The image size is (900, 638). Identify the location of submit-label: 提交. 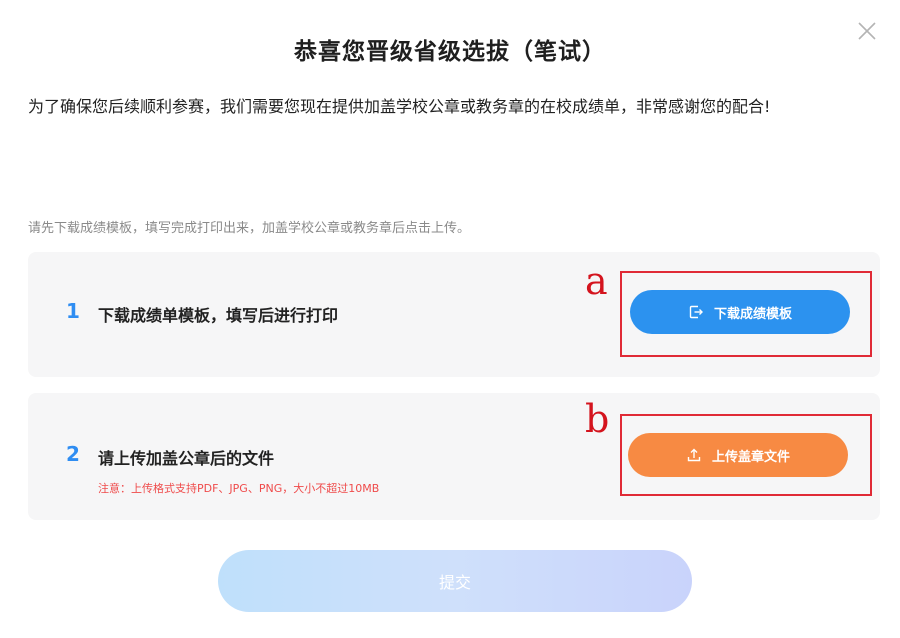
(454, 582).